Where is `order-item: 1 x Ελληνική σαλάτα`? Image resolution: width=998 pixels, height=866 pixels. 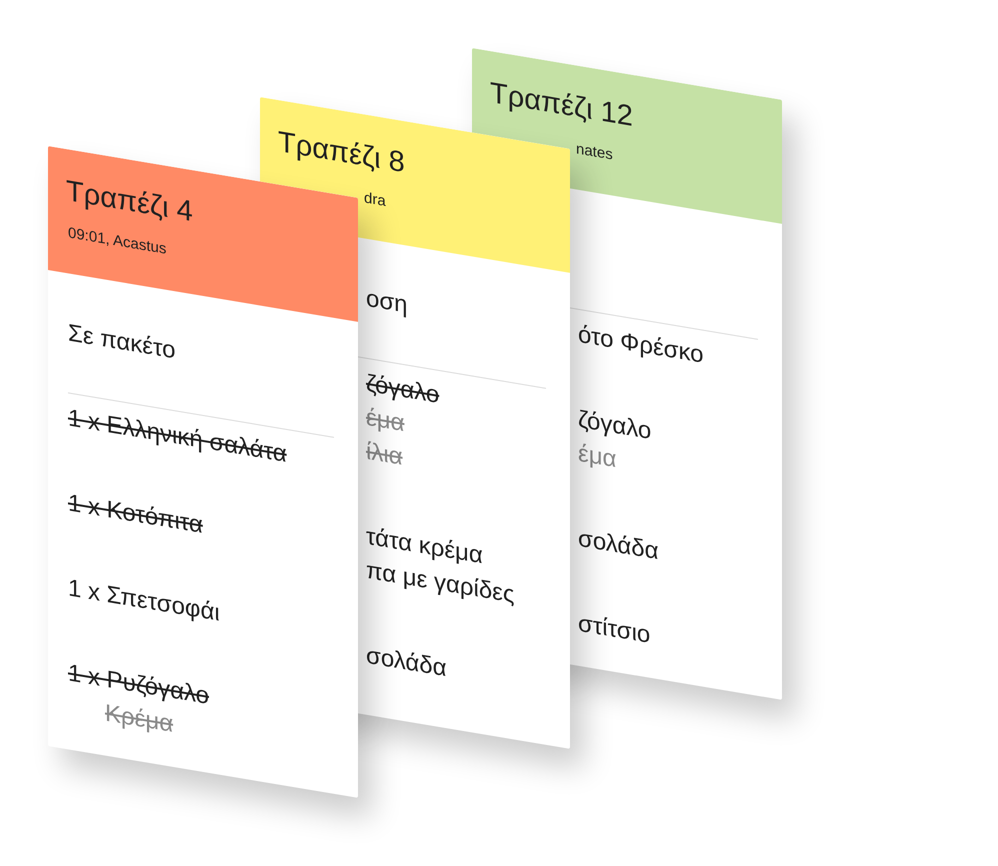 order-item: 1 x Ελληνική σαλάτα is located at coordinates (177, 436).